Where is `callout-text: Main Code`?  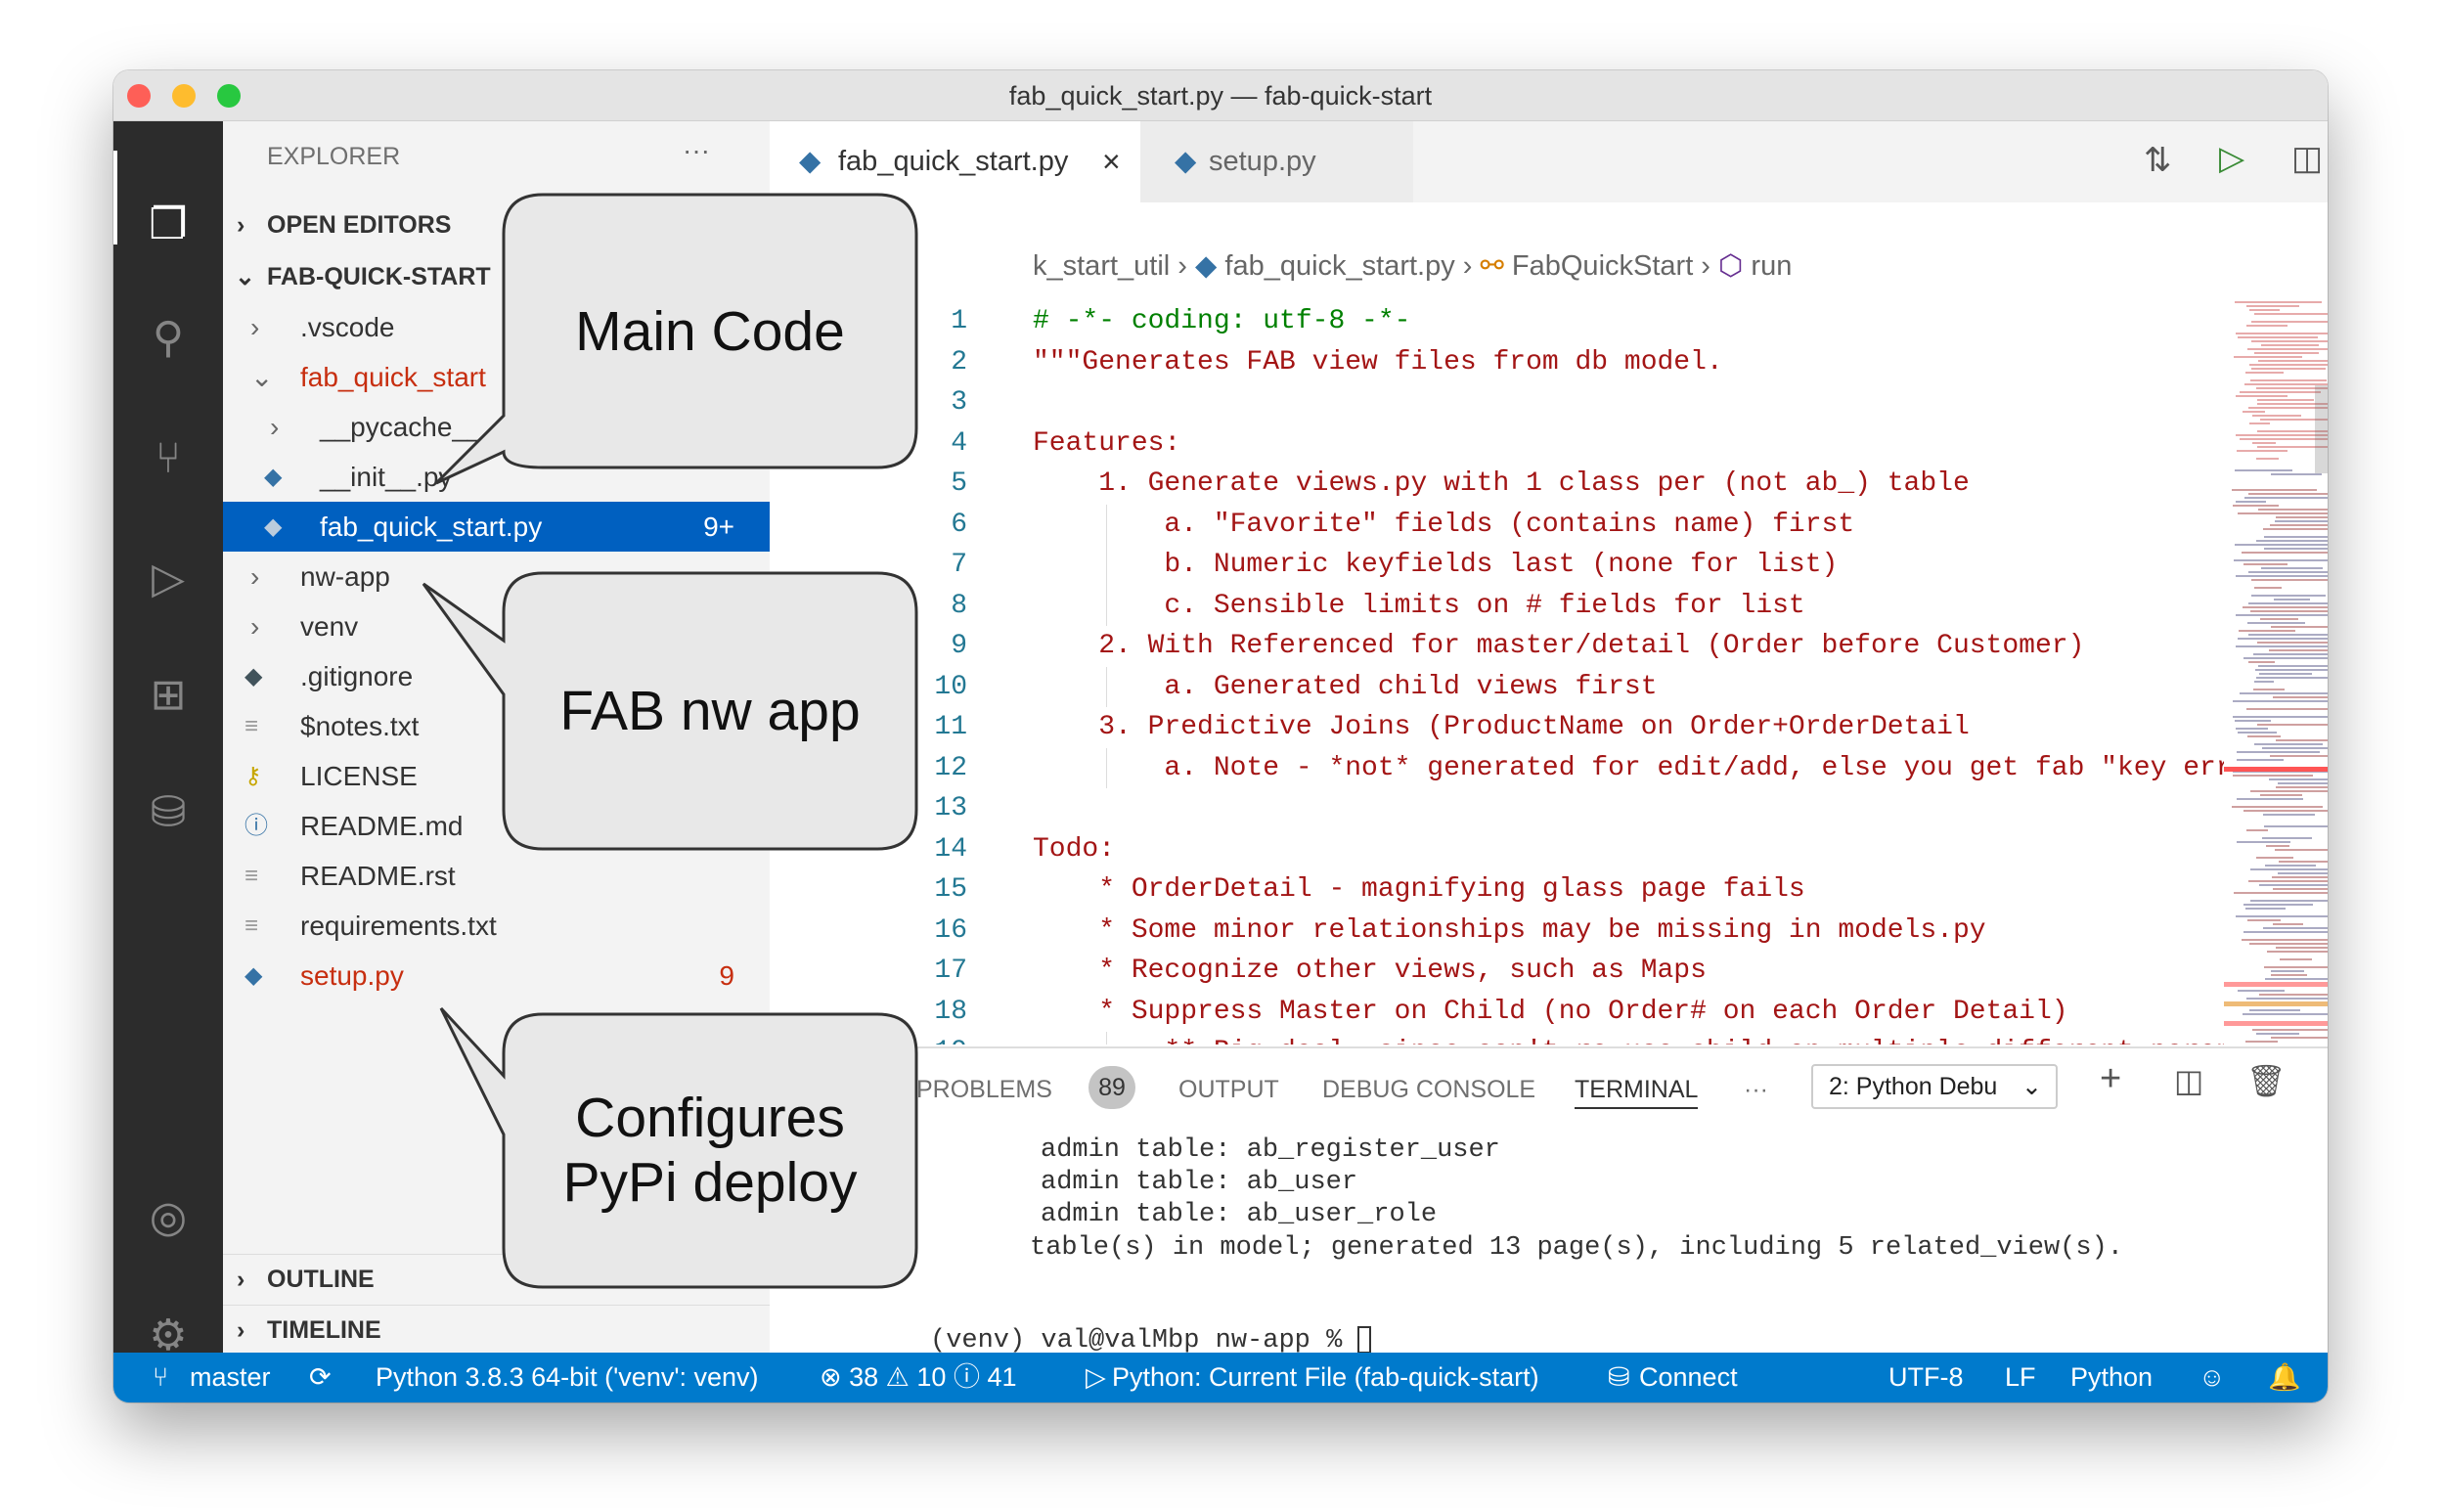
callout-text: Main Code is located at coordinates (710, 332).